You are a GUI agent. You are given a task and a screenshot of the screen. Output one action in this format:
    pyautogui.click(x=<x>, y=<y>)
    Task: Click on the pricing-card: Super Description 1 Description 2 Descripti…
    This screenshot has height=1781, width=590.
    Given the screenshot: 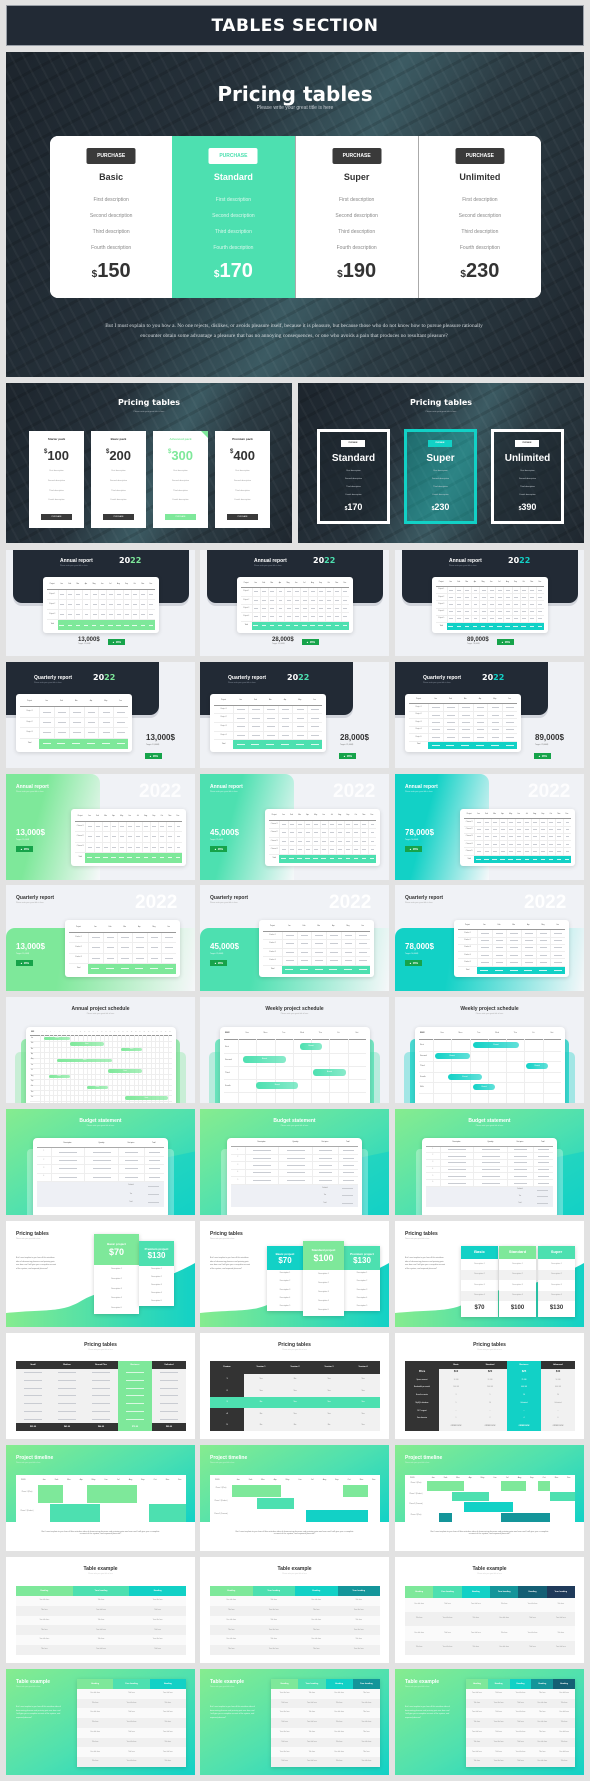 What is the action you would take?
    pyautogui.click(x=556, y=1281)
    